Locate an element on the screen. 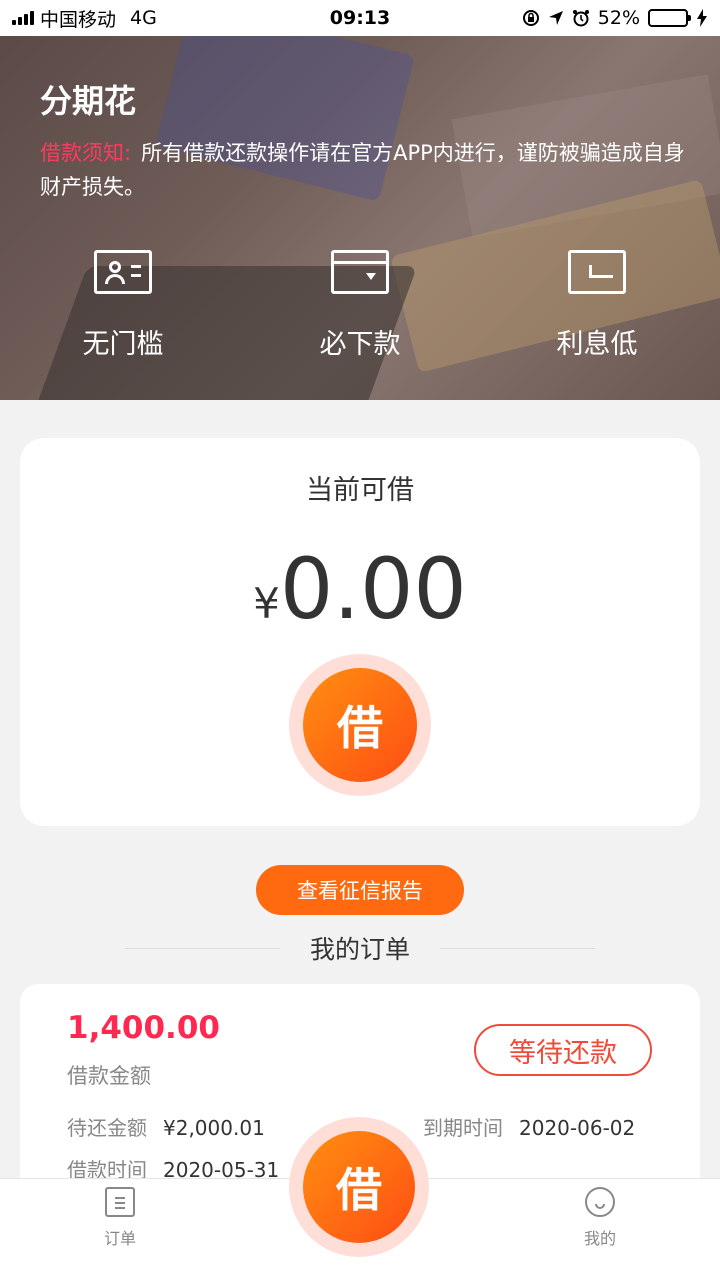  loan-amount-label: 借款金额 is located at coordinates (109, 1076).